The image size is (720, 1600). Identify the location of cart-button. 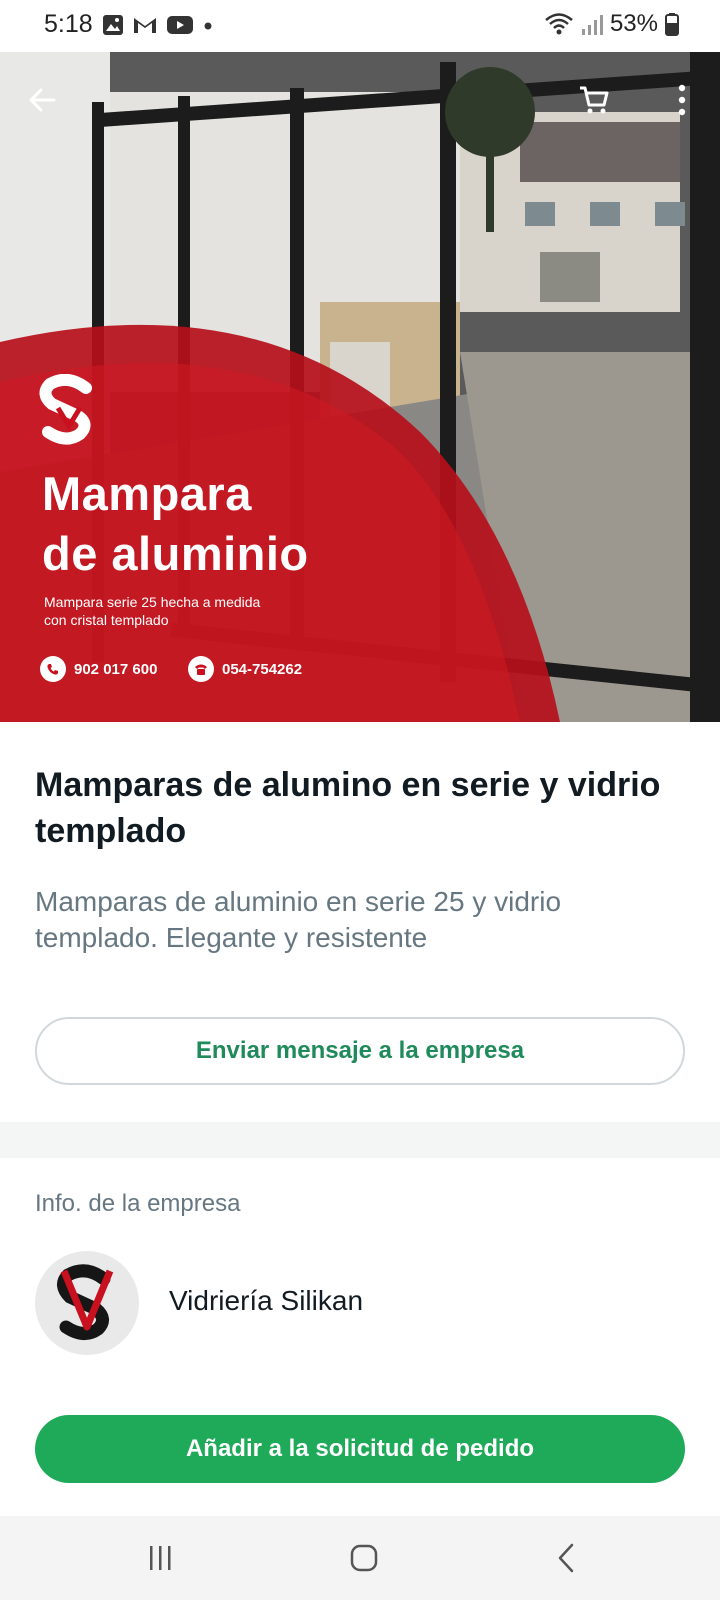
(594, 100).